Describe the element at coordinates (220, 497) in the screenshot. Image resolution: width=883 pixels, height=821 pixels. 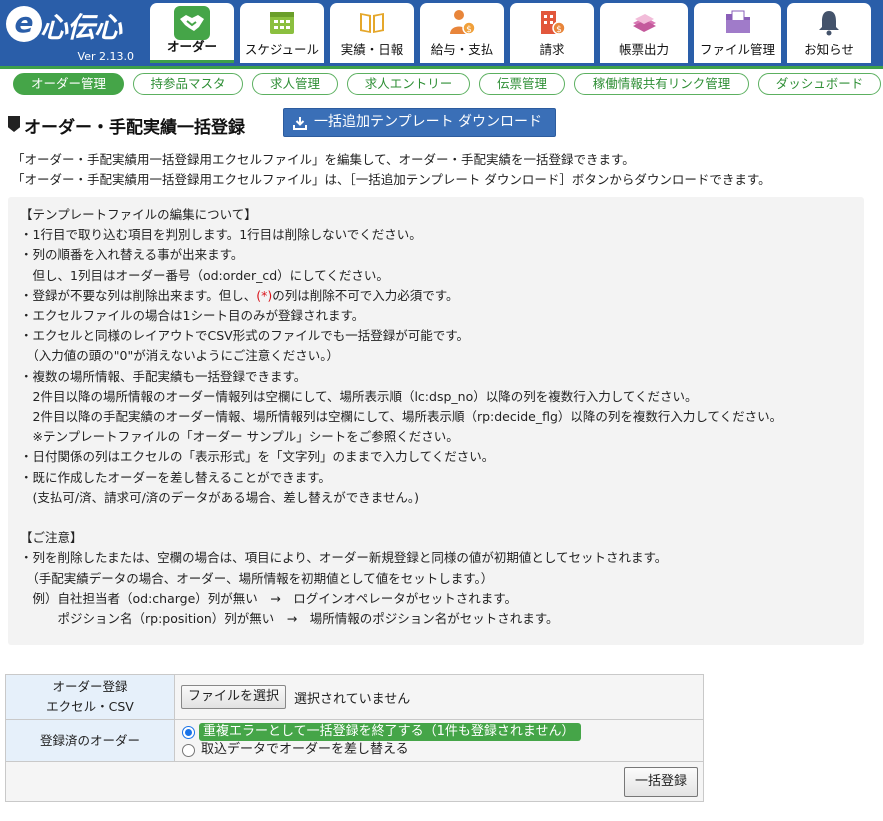
I see `help-line: (支払可/済、請求可/済のデータがある場合、差し替えができません。)` at that location.